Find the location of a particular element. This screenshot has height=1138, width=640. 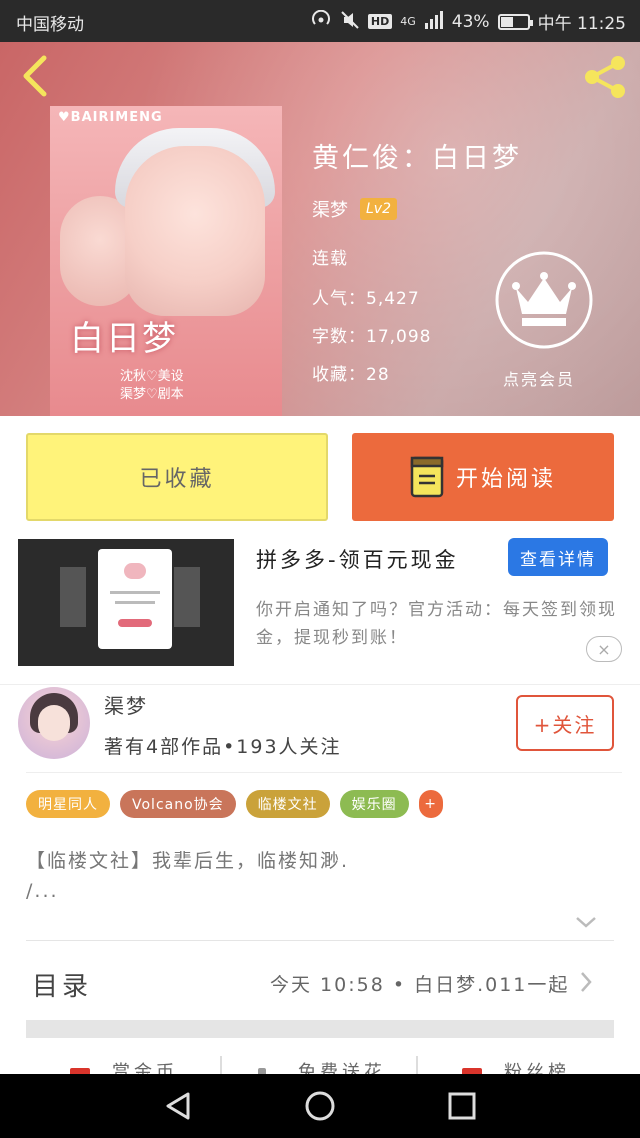

carrier-name: 中国移动 is located at coordinates (50, 25).